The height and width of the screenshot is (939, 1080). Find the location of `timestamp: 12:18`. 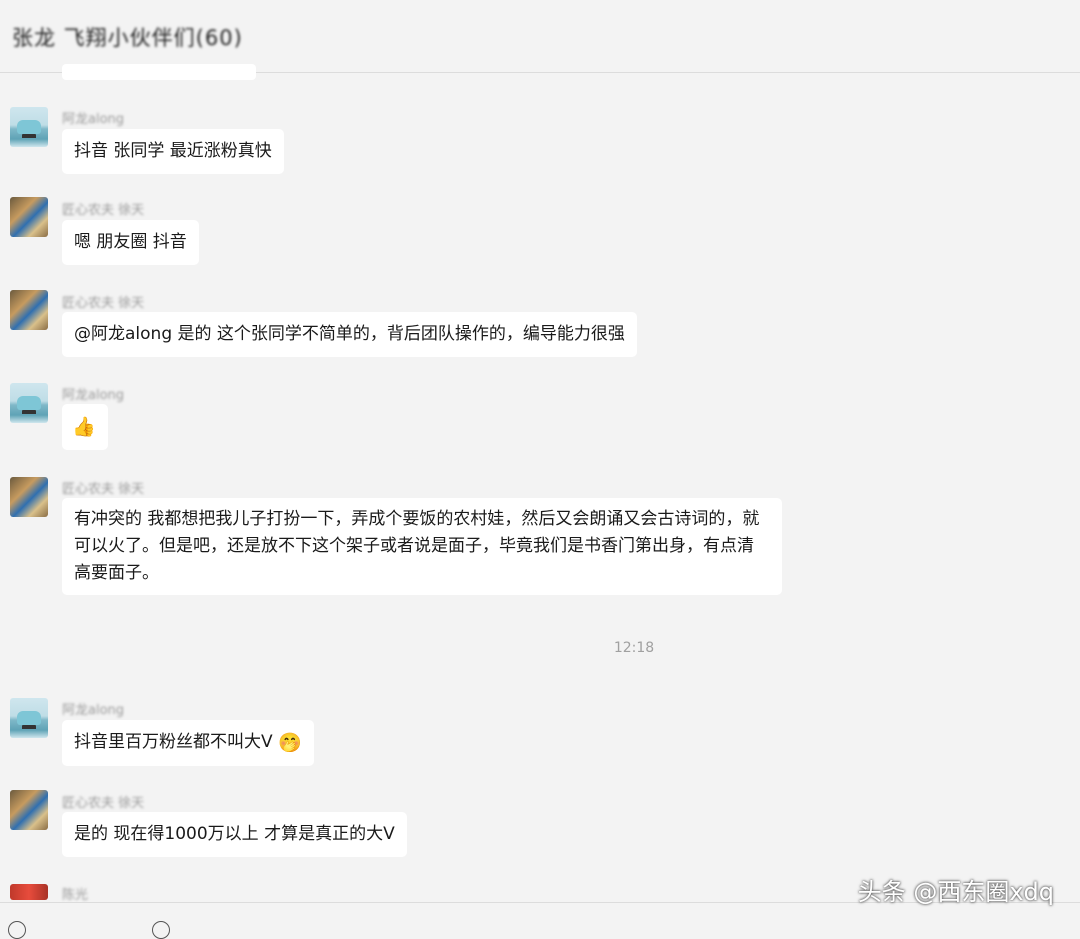

timestamp: 12:18 is located at coordinates (634, 648).